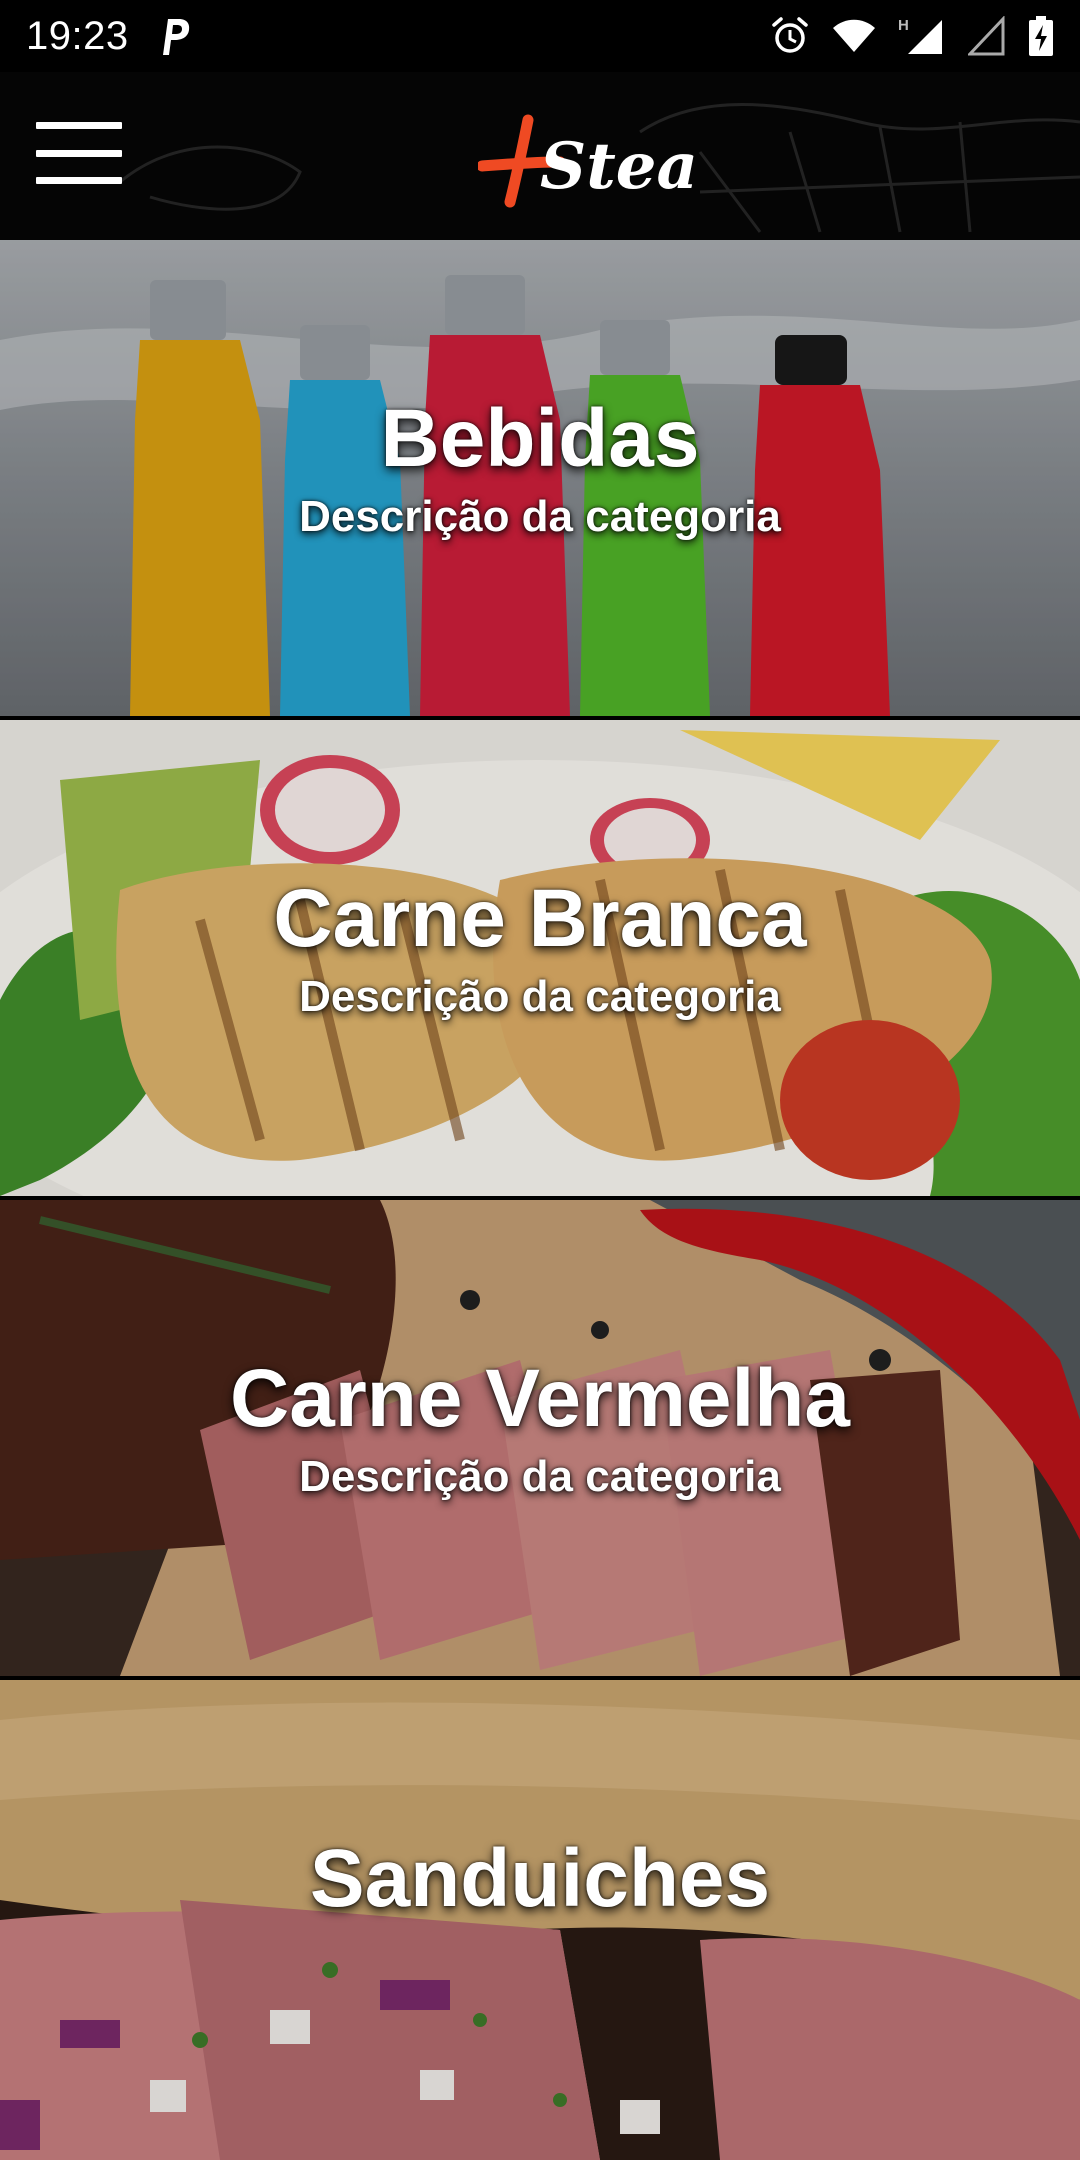 The height and width of the screenshot is (2160, 1080). What do you see at coordinates (77, 35) in the screenshot?
I see `status-time: 19:23` at bounding box center [77, 35].